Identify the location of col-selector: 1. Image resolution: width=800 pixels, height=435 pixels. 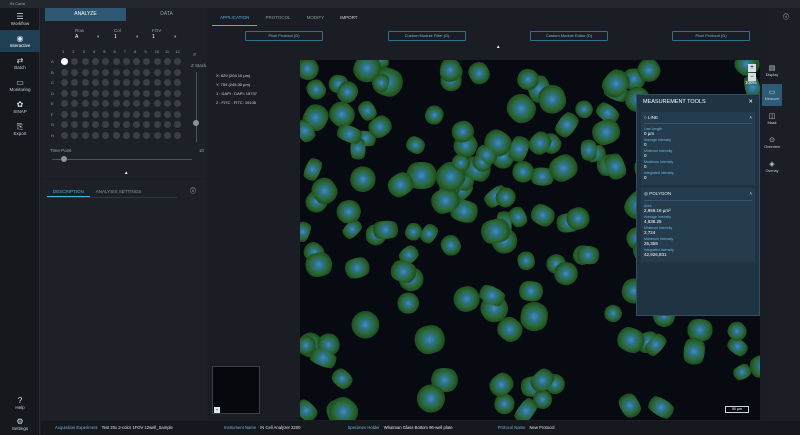
(115, 37).